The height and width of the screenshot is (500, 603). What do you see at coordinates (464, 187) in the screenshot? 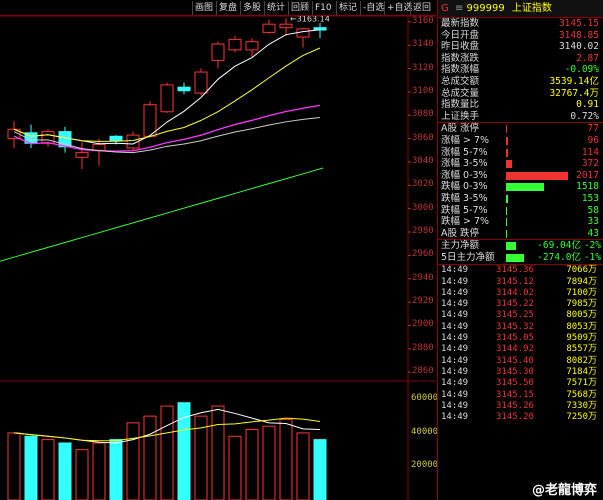
I see `breadth-label: 跌幅 0-3%` at bounding box center [464, 187].